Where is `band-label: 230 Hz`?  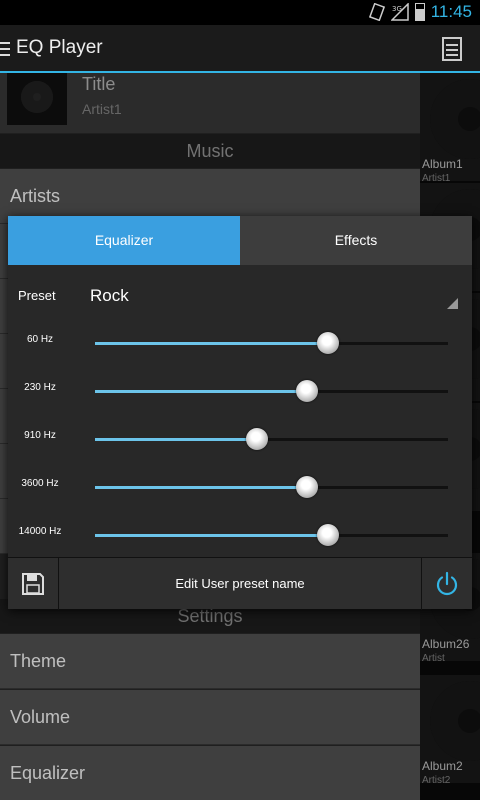 band-label: 230 Hz is located at coordinates (40, 387).